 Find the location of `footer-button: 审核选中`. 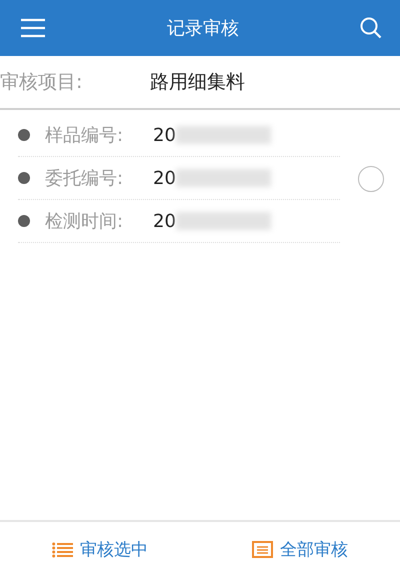

footer-button: 审核选中 is located at coordinates (100, 549).